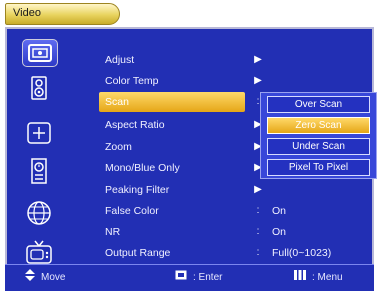 This screenshot has width=383, height=297. Describe the element at coordinates (300, 278) in the screenshot. I see `menu-key-icon` at that location.